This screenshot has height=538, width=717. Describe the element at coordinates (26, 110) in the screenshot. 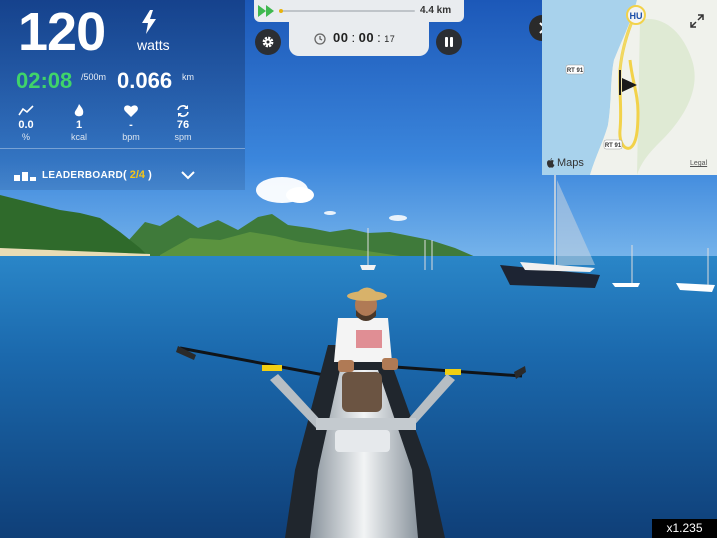

I see `stroke-rate-chart-icon` at that location.